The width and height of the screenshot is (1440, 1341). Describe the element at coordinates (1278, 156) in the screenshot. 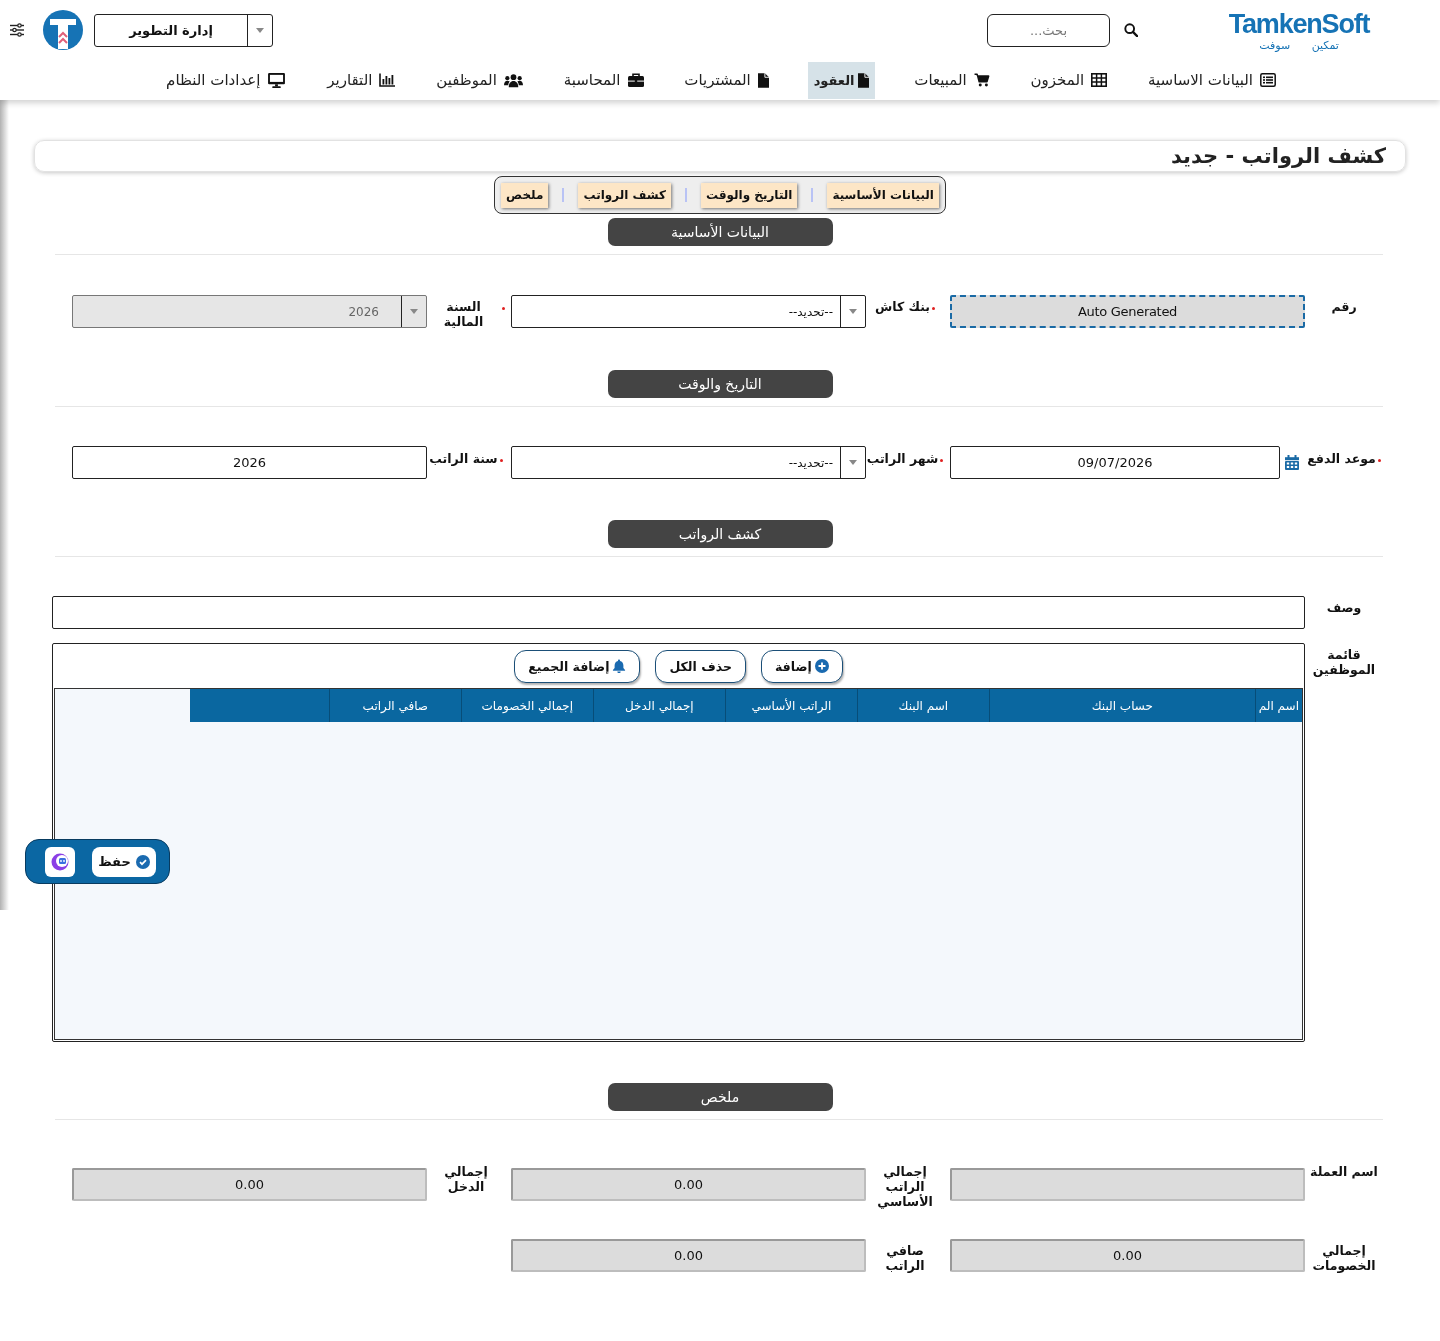

I see `page-title: كشف الرواتب - جديد` at that location.